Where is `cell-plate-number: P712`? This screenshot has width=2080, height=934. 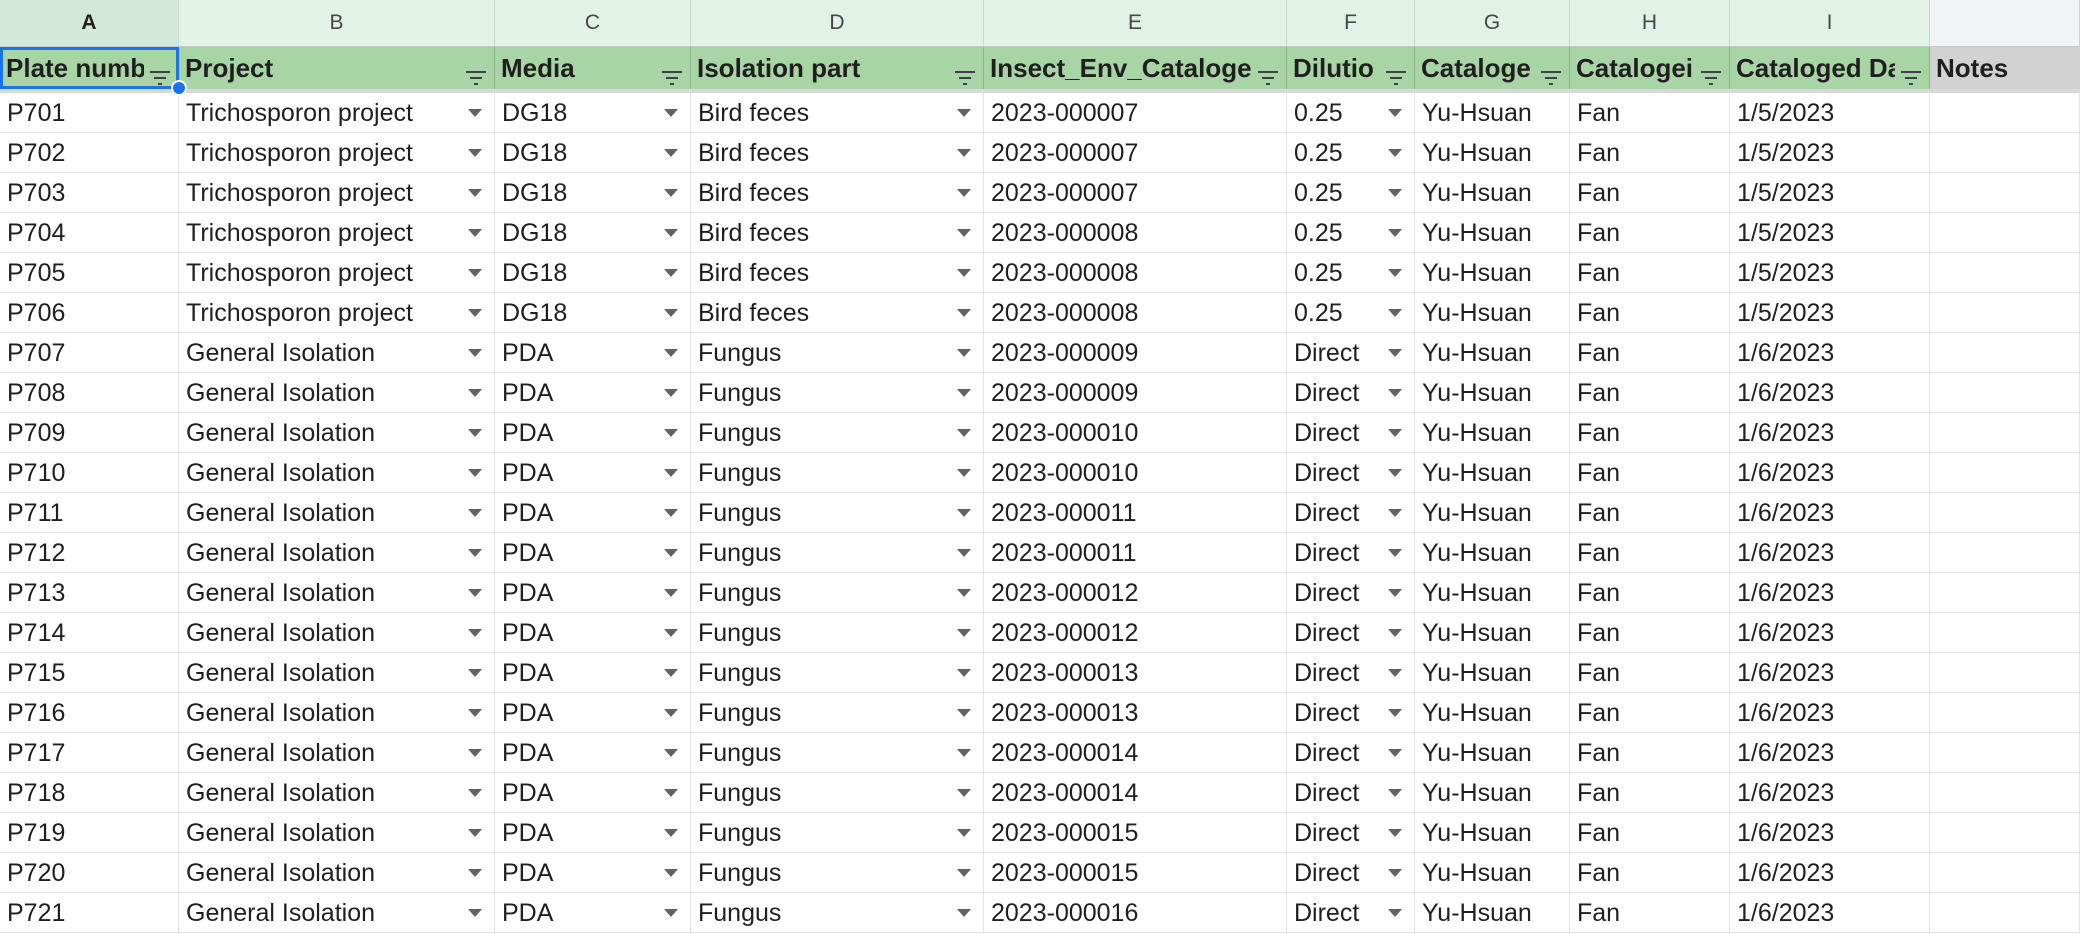 cell-plate-number: P712 is located at coordinates (89, 553).